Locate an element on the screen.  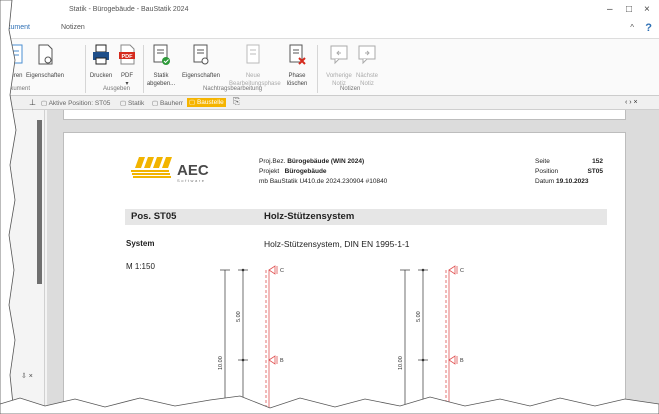
document-gear-icon is located at coordinates (45, 54).